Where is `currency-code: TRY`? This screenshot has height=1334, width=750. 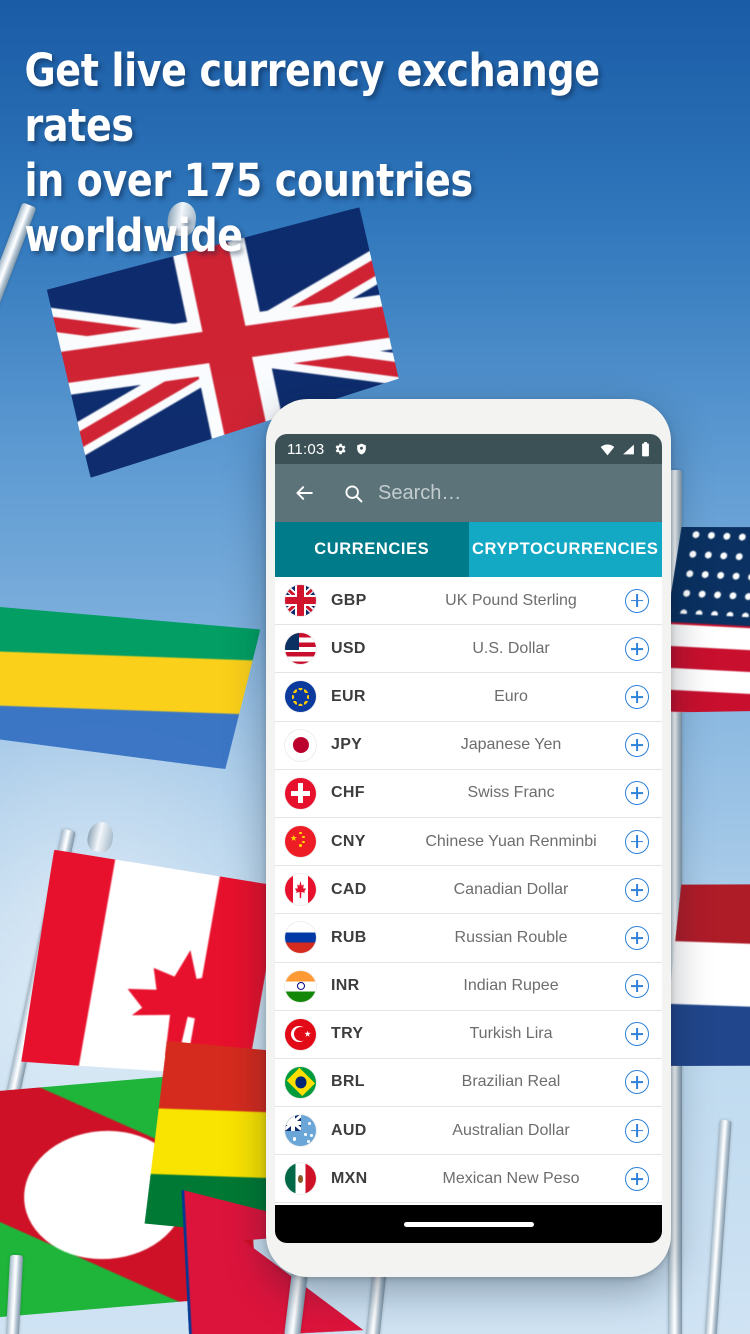
currency-code: TRY is located at coordinates (347, 1034).